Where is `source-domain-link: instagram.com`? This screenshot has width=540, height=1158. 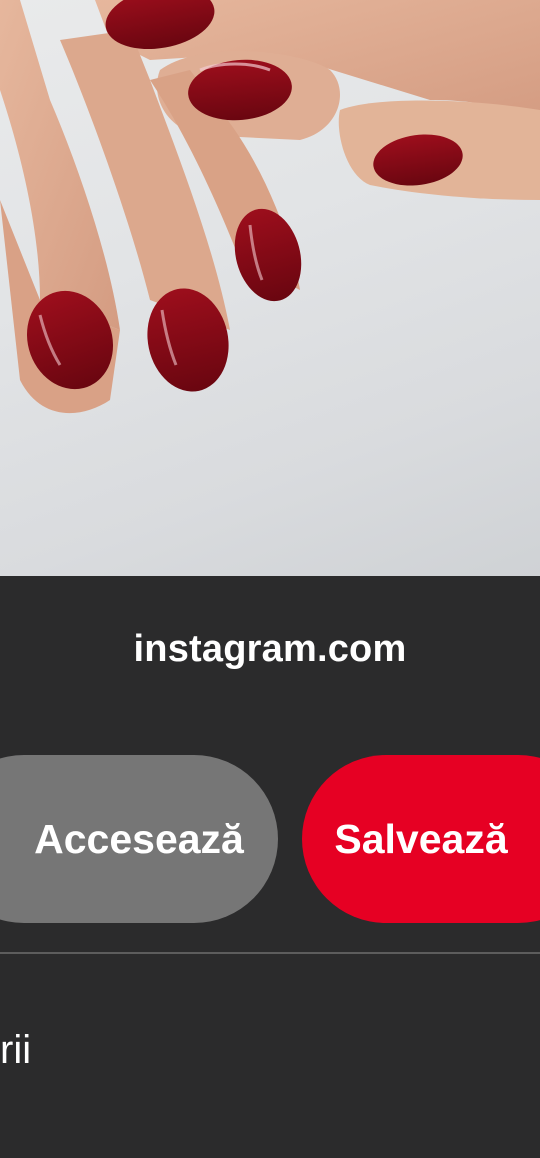
source-domain-link: instagram.com is located at coordinates (270, 649).